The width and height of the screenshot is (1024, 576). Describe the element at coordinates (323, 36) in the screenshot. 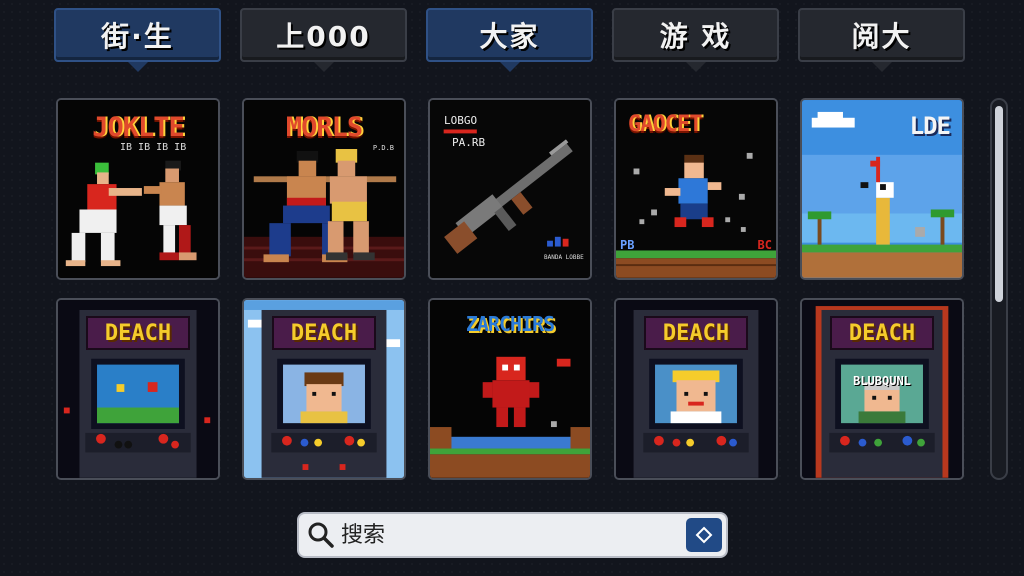

I see `tab-label: 上000` at that location.